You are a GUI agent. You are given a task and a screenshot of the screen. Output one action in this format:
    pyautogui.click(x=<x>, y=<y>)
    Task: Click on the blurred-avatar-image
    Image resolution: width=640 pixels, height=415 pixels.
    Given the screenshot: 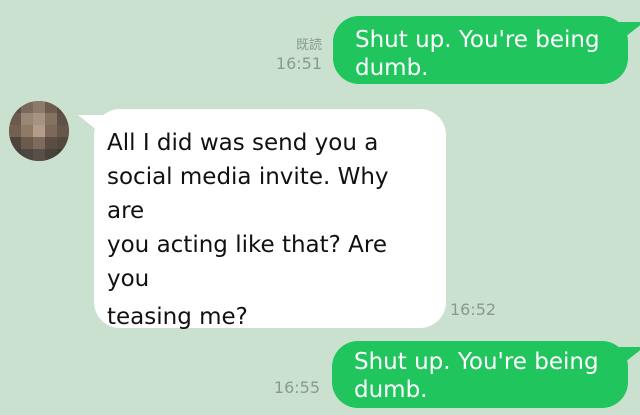 What is the action you would take?
    pyautogui.click(x=39, y=131)
    